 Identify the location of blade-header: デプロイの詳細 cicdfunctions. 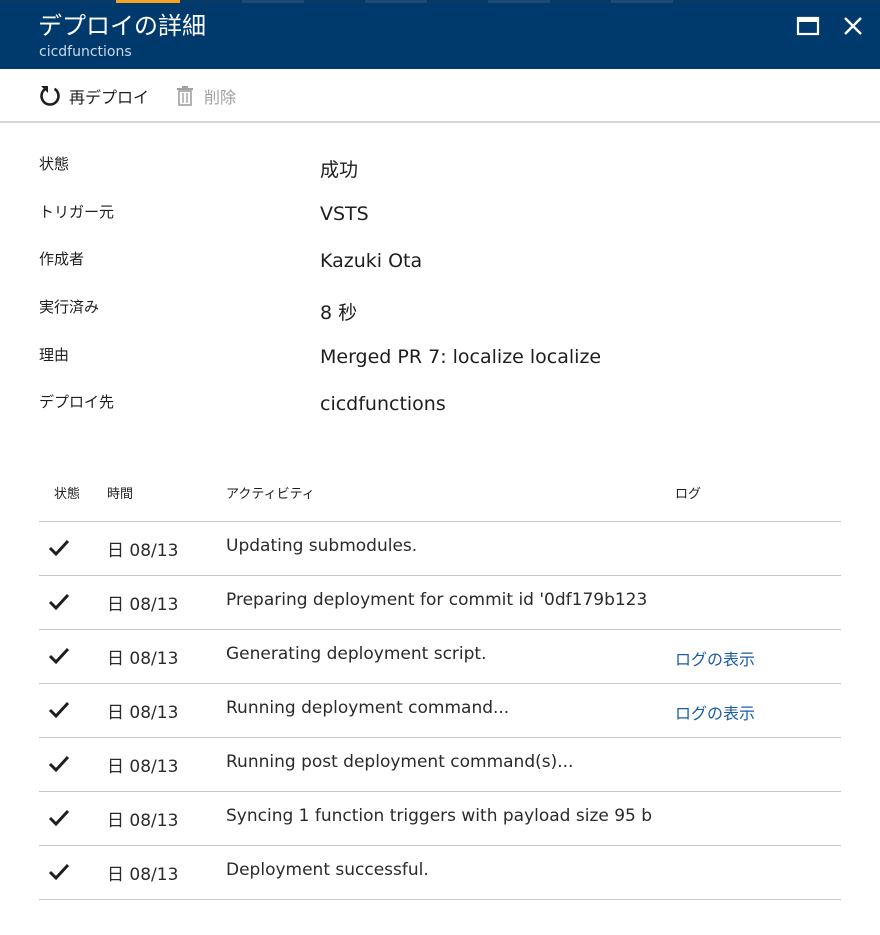
(440, 36).